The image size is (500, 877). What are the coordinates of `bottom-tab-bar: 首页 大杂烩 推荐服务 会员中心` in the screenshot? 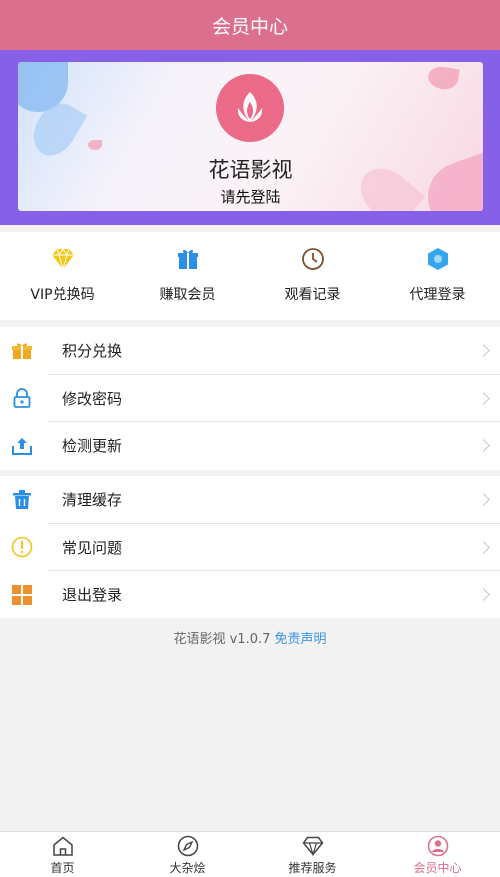 It's located at (250, 854).